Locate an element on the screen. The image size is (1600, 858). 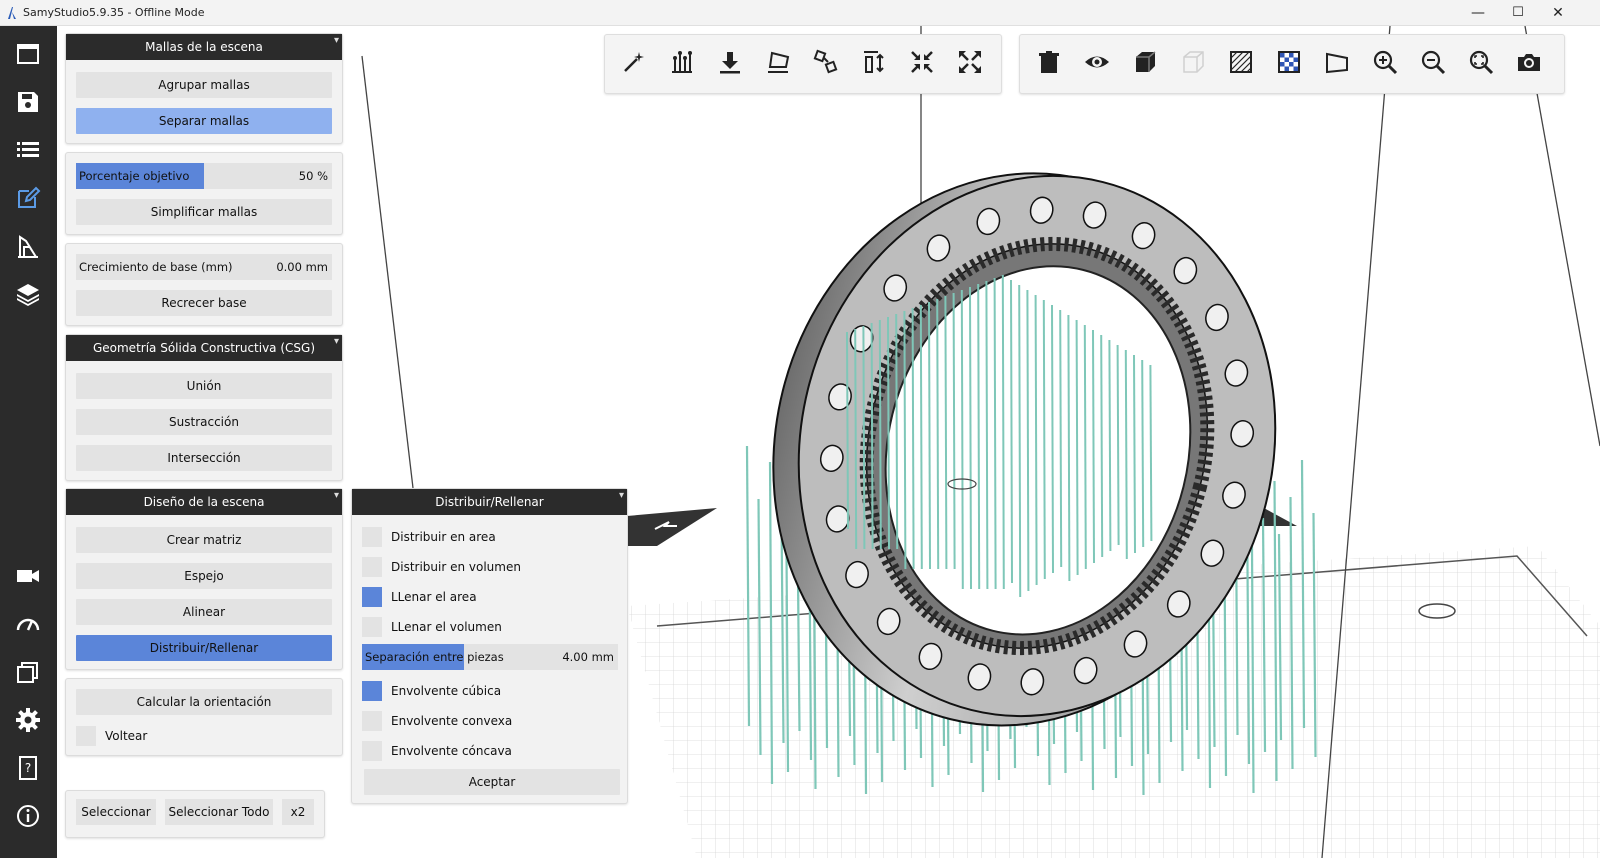
expand-icon is located at coordinates (970, 62).